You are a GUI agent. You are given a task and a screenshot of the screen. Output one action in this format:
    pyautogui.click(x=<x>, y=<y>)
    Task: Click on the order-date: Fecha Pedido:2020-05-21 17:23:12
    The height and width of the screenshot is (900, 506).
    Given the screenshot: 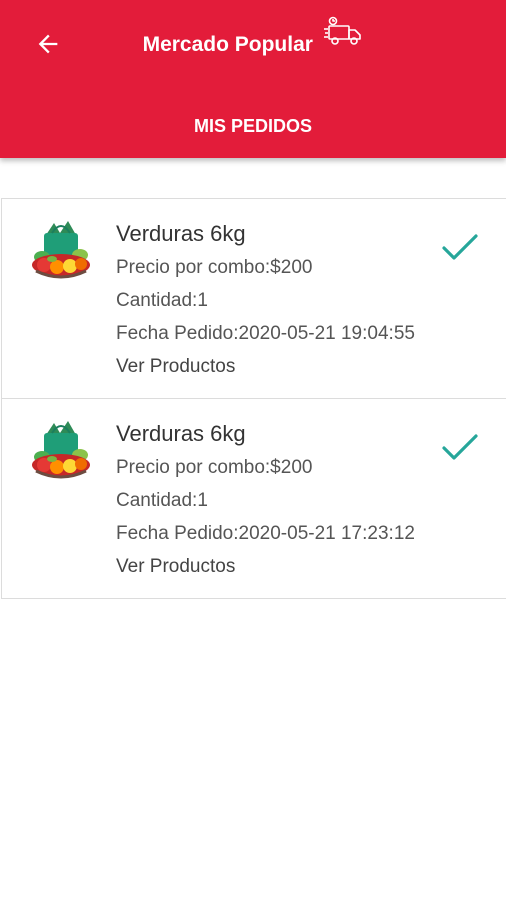 What is the action you would take?
    pyautogui.click(x=265, y=533)
    